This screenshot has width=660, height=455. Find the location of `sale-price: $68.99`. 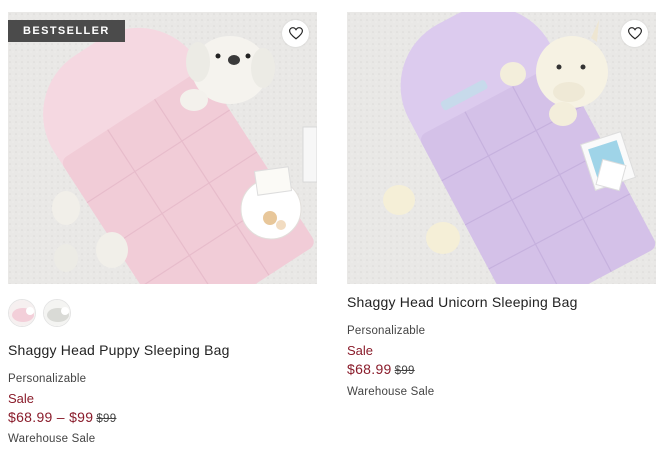

sale-price: $68.99 is located at coordinates (369, 369).